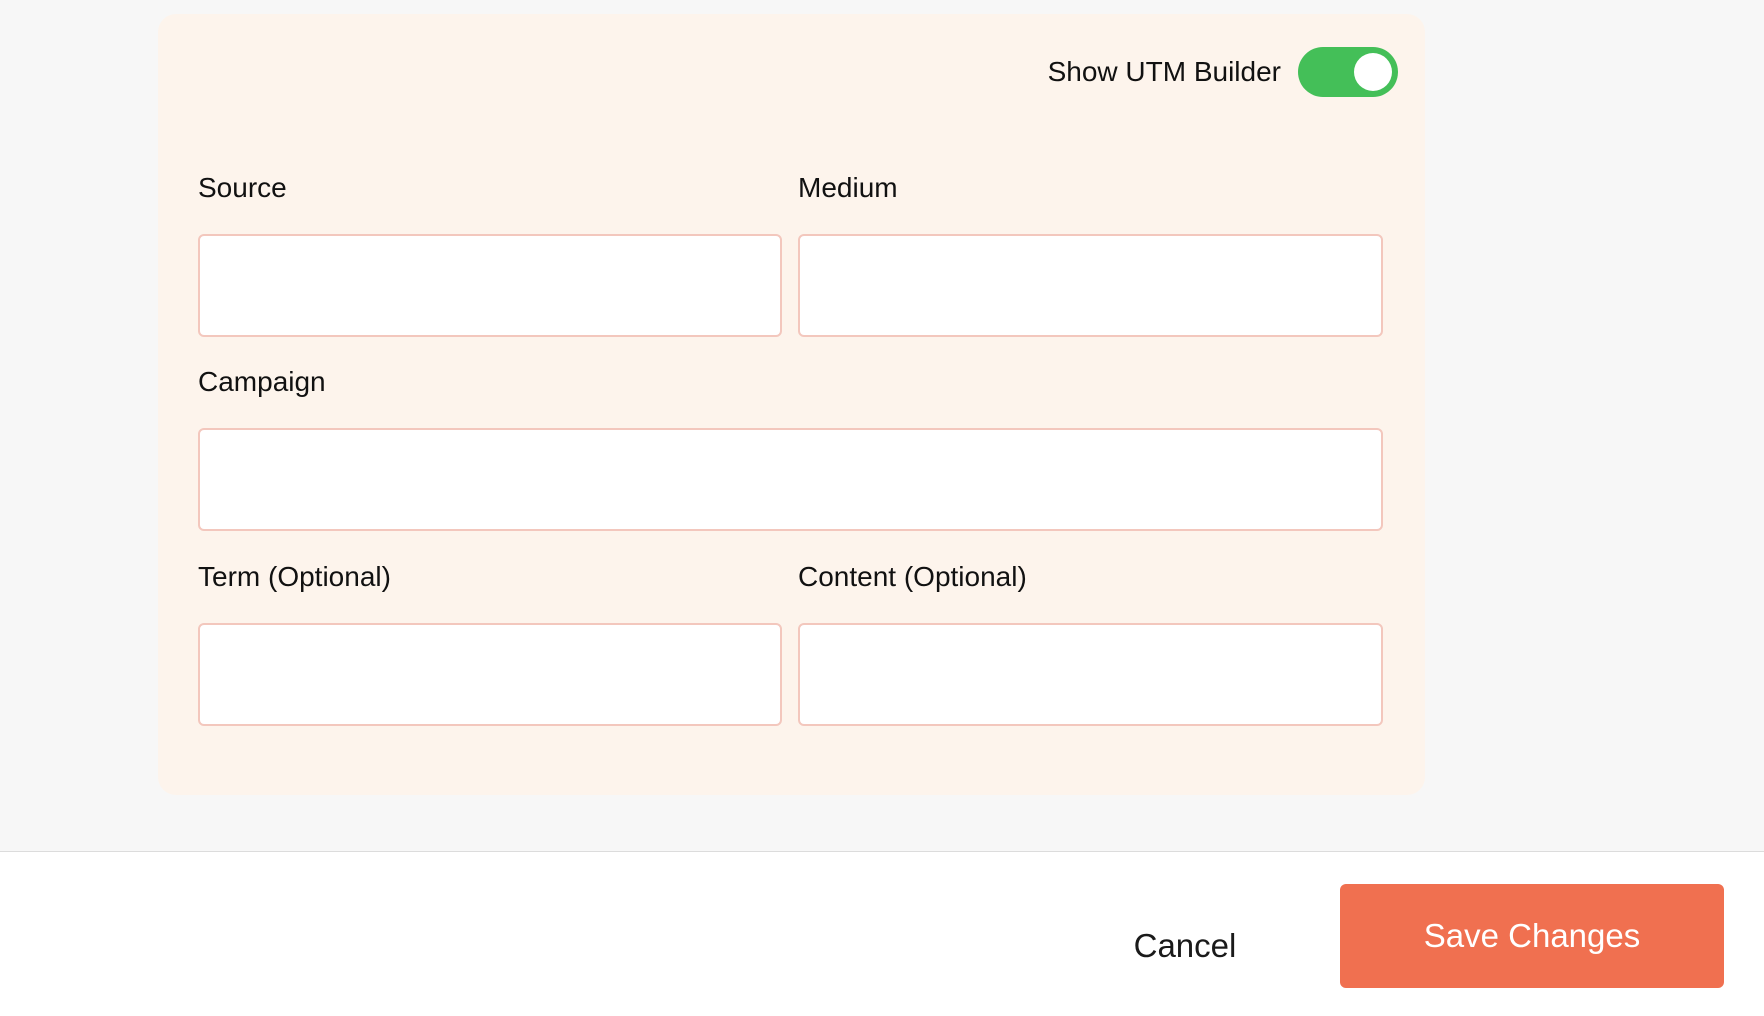 This screenshot has height=1016, width=1764. What do you see at coordinates (1532, 936) in the screenshot?
I see `save-changes-button: Save Changes` at bounding box center [1532, 936].